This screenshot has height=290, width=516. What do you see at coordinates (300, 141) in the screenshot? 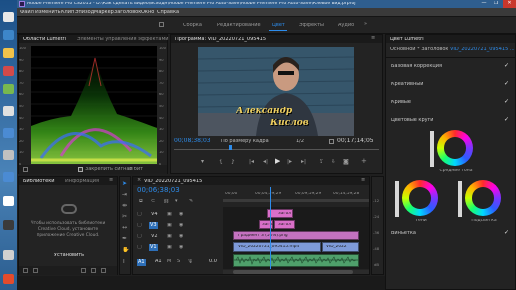
I see `resolution-dropdown: 1/2` at bounding box center [300, 141].